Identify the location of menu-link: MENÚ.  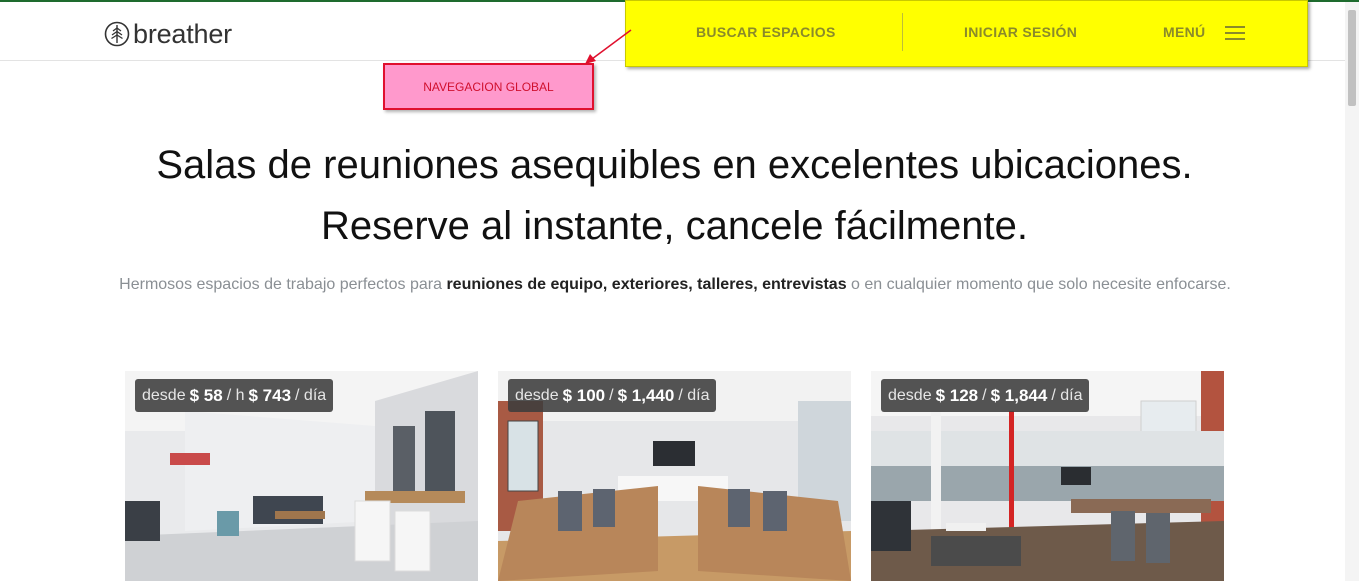
(1184, 32).